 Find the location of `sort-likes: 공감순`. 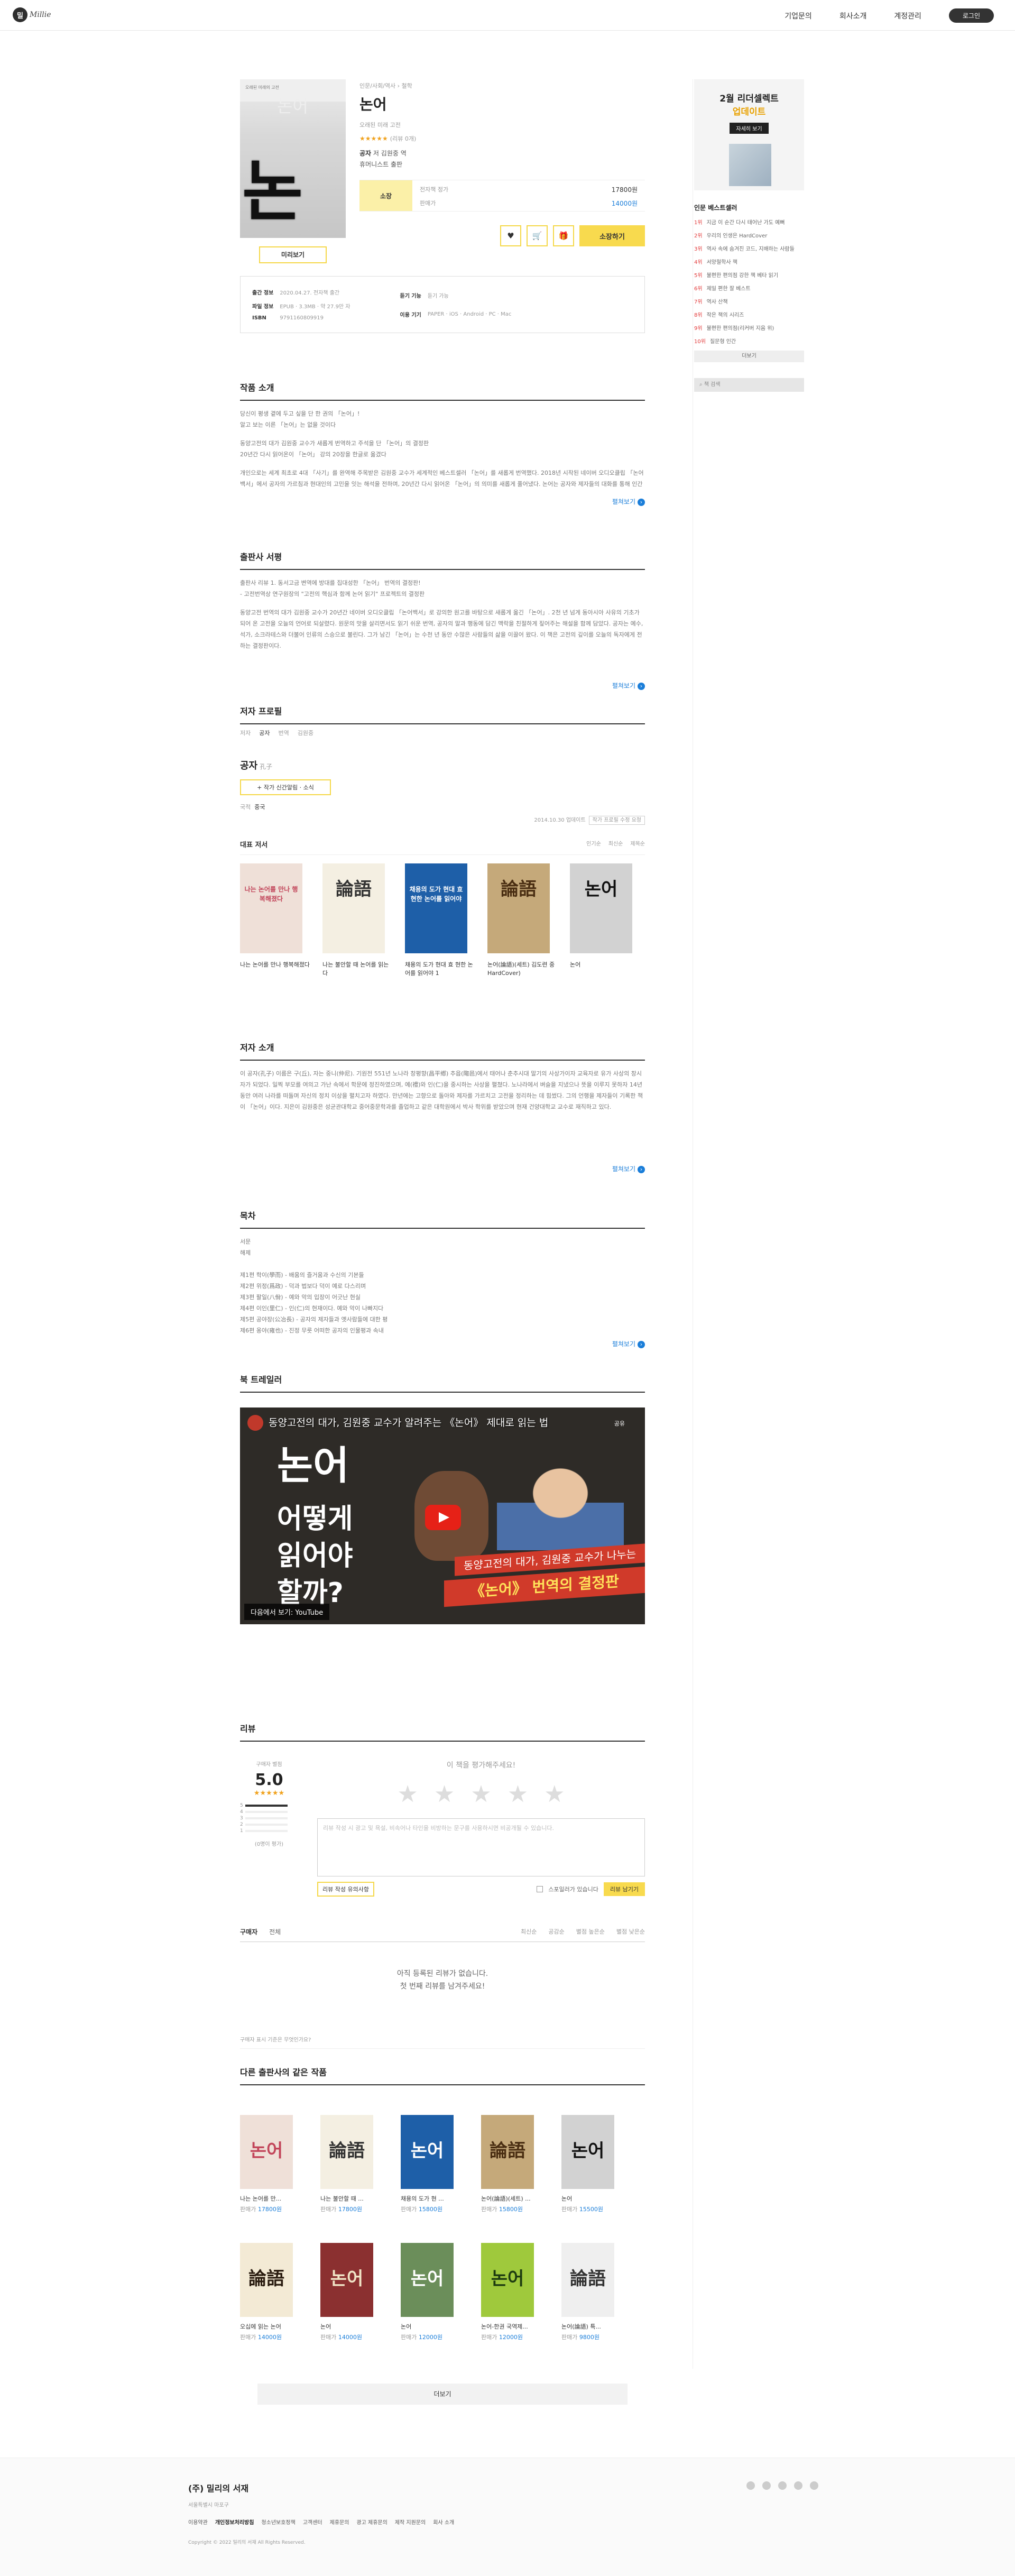

sort-likes: 공감순 is located at coordinates (556, 1931).